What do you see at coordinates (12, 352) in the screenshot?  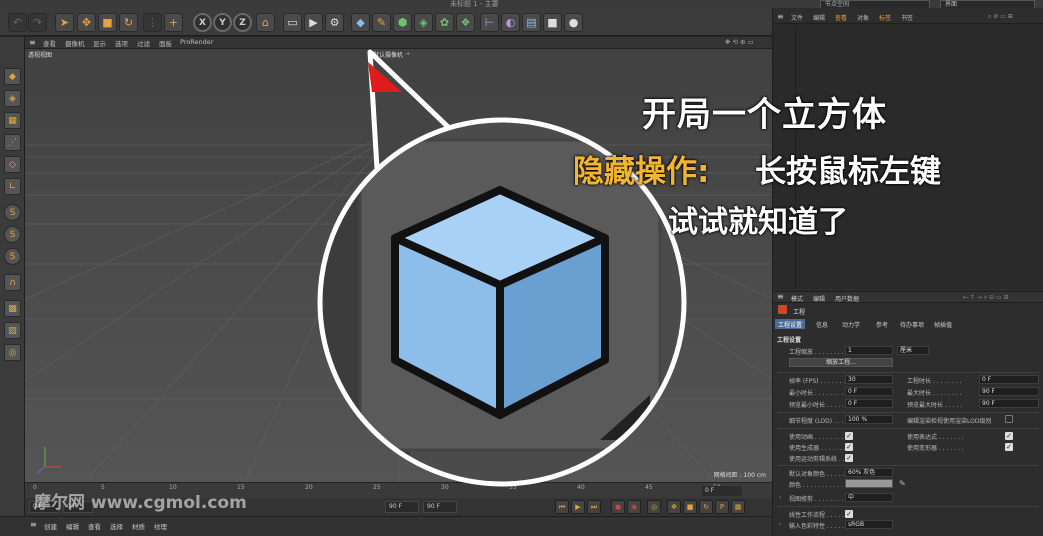 I see `solo-icon: ◎` at bounding box center [12, 352].